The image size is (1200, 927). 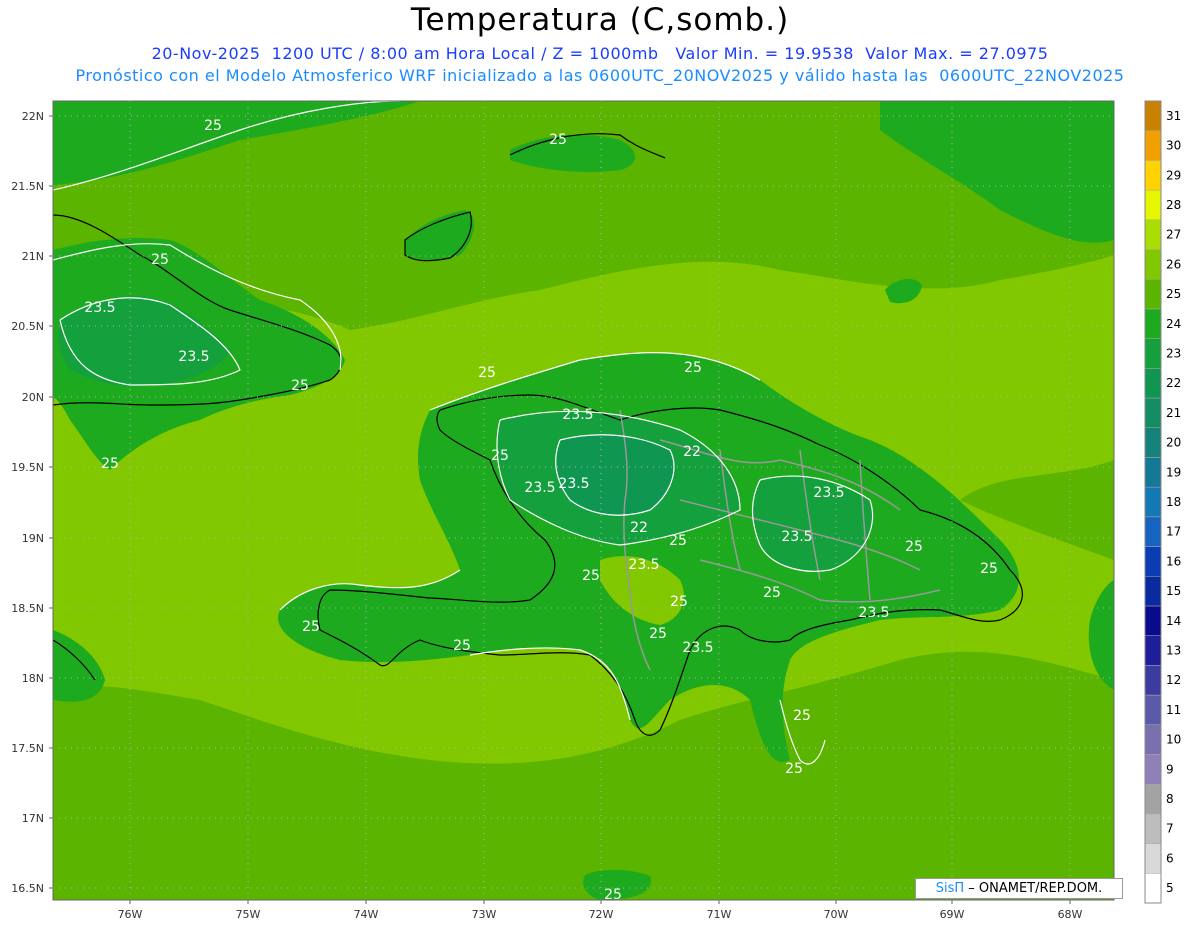 What do you see at coordinates (1173, 591) in the screenshot?
I see `colorbar-label: 15` at bounding box center [1173, 591].